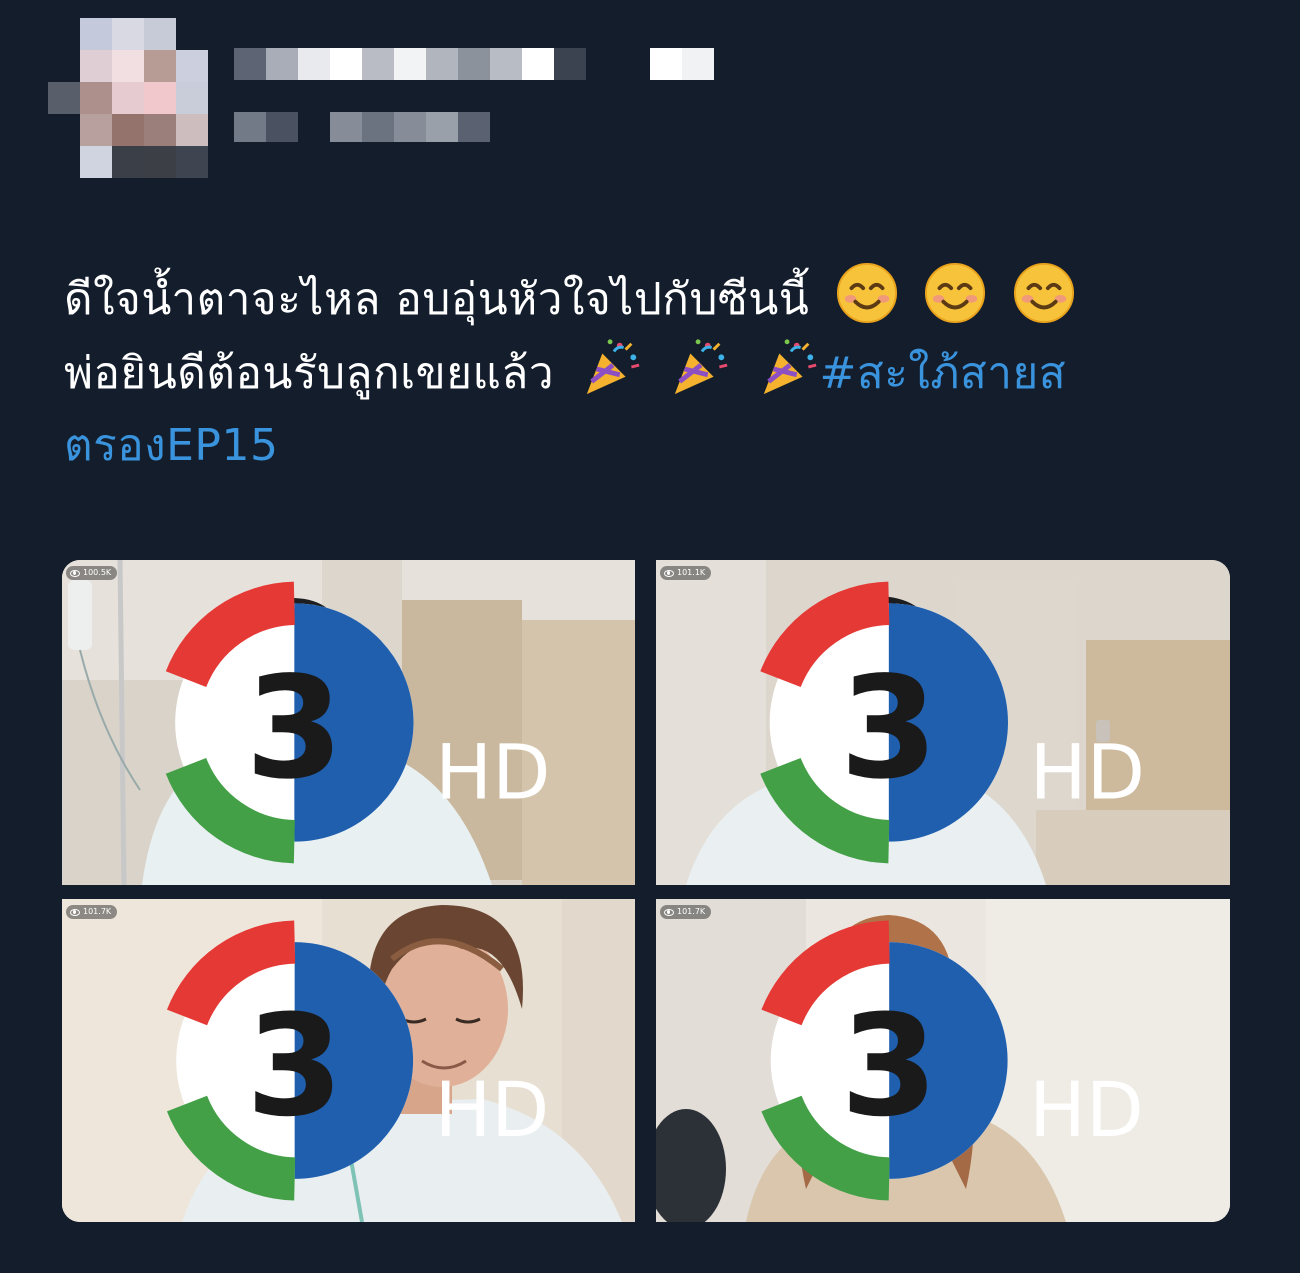 This screenshot has width=1300, height=1273. What do you see at coordinates (128, 98) in the screenshot?
I see `avatar` at bounding box center [128, 98].